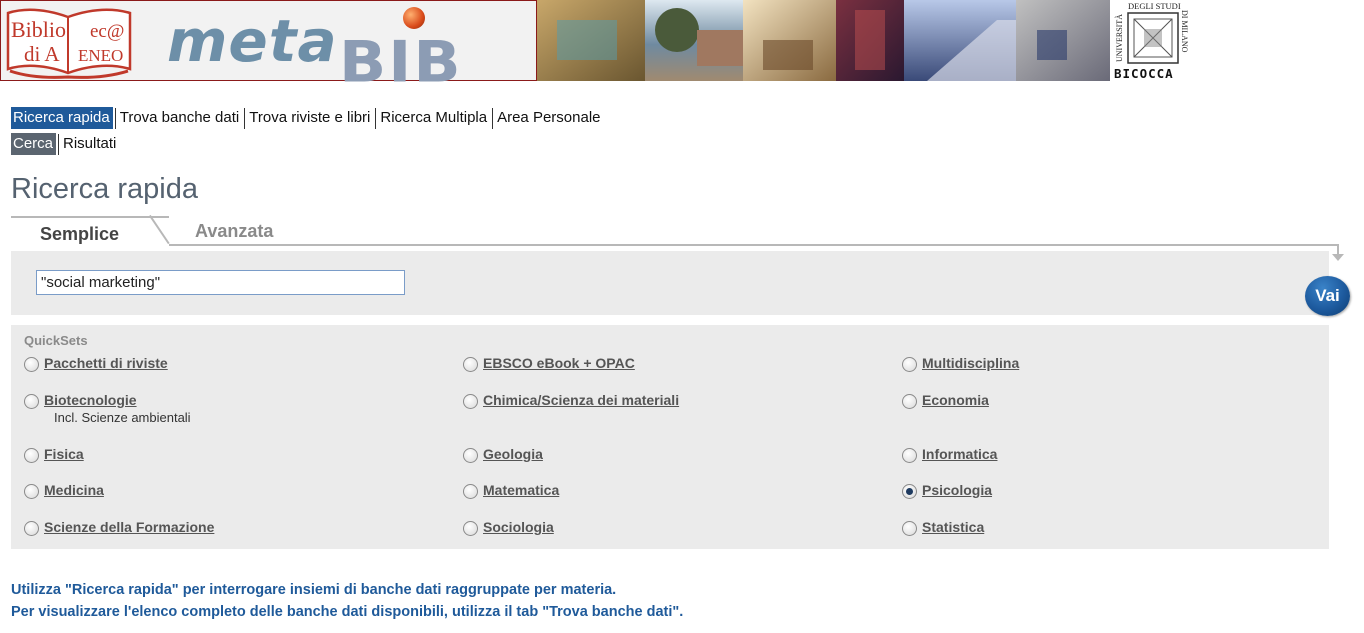 The width and height of the screenshot is (1364, 633). Describe the element at coordinates (100, 55) in the screenshot. I see `biblio-logo-text-4: ENEO` at that location.